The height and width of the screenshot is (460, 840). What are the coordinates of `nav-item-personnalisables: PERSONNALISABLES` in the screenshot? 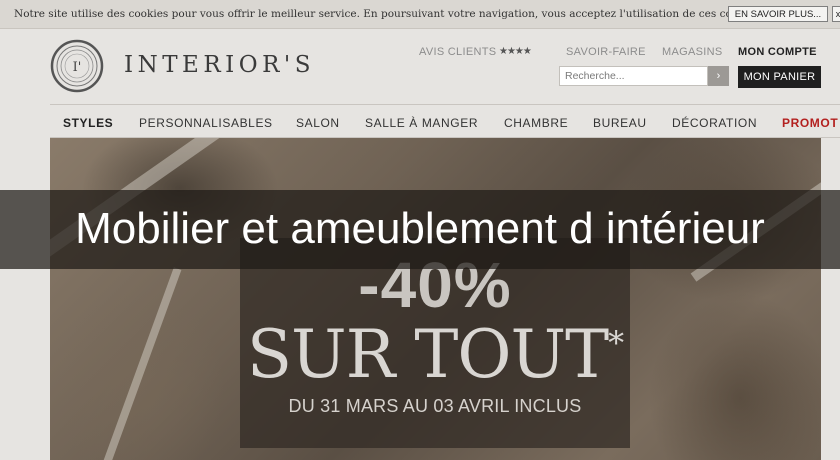 It's located at (206, 123).